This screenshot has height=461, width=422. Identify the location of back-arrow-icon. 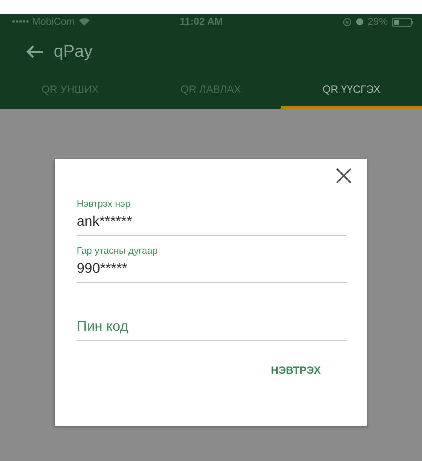
(35, 52).